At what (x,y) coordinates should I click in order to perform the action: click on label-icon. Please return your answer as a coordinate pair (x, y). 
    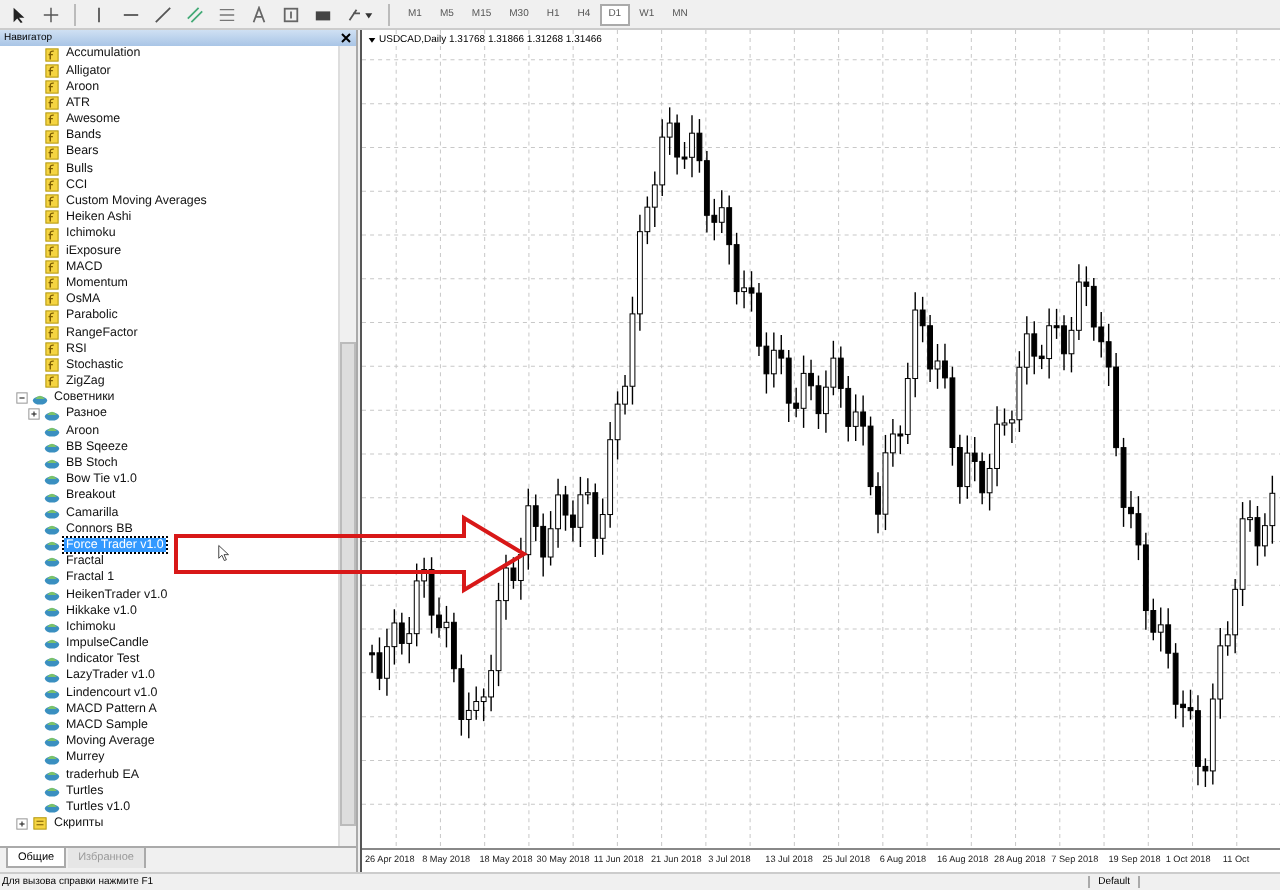
    Looking at the image, I should click on (291, 14).